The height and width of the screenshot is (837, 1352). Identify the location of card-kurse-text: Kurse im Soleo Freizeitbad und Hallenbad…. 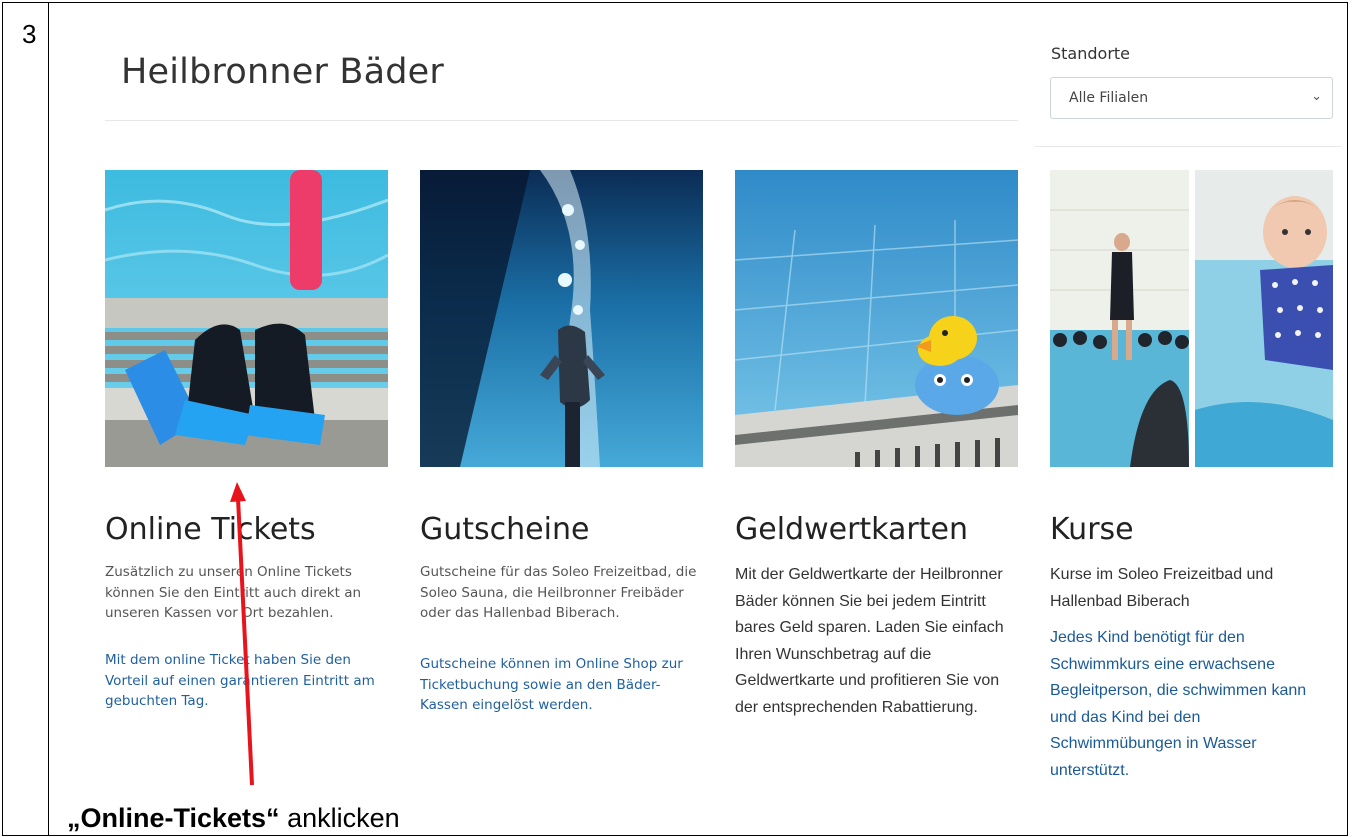
(1162, 588).